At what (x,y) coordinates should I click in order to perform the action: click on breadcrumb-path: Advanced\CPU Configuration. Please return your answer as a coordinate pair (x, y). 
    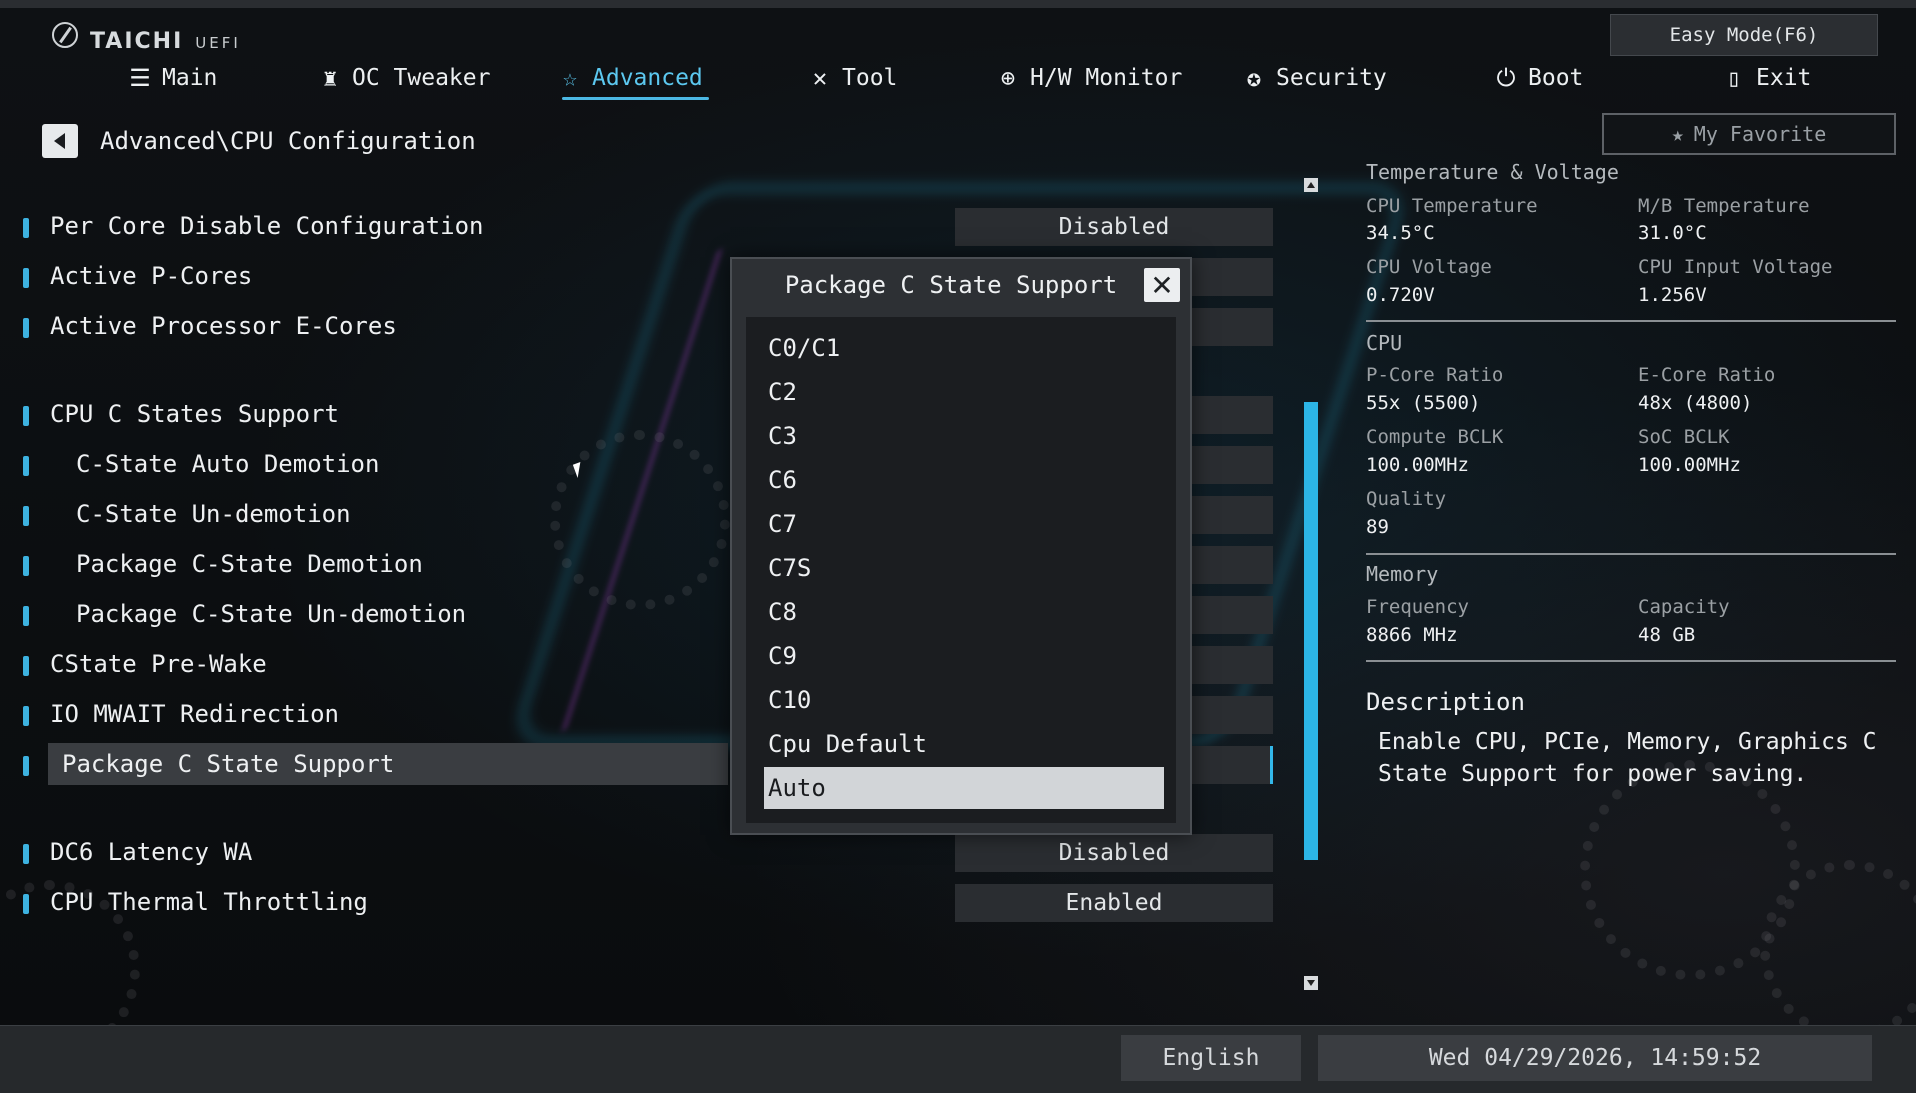
    Looking at the image, I should click on (288, 141).